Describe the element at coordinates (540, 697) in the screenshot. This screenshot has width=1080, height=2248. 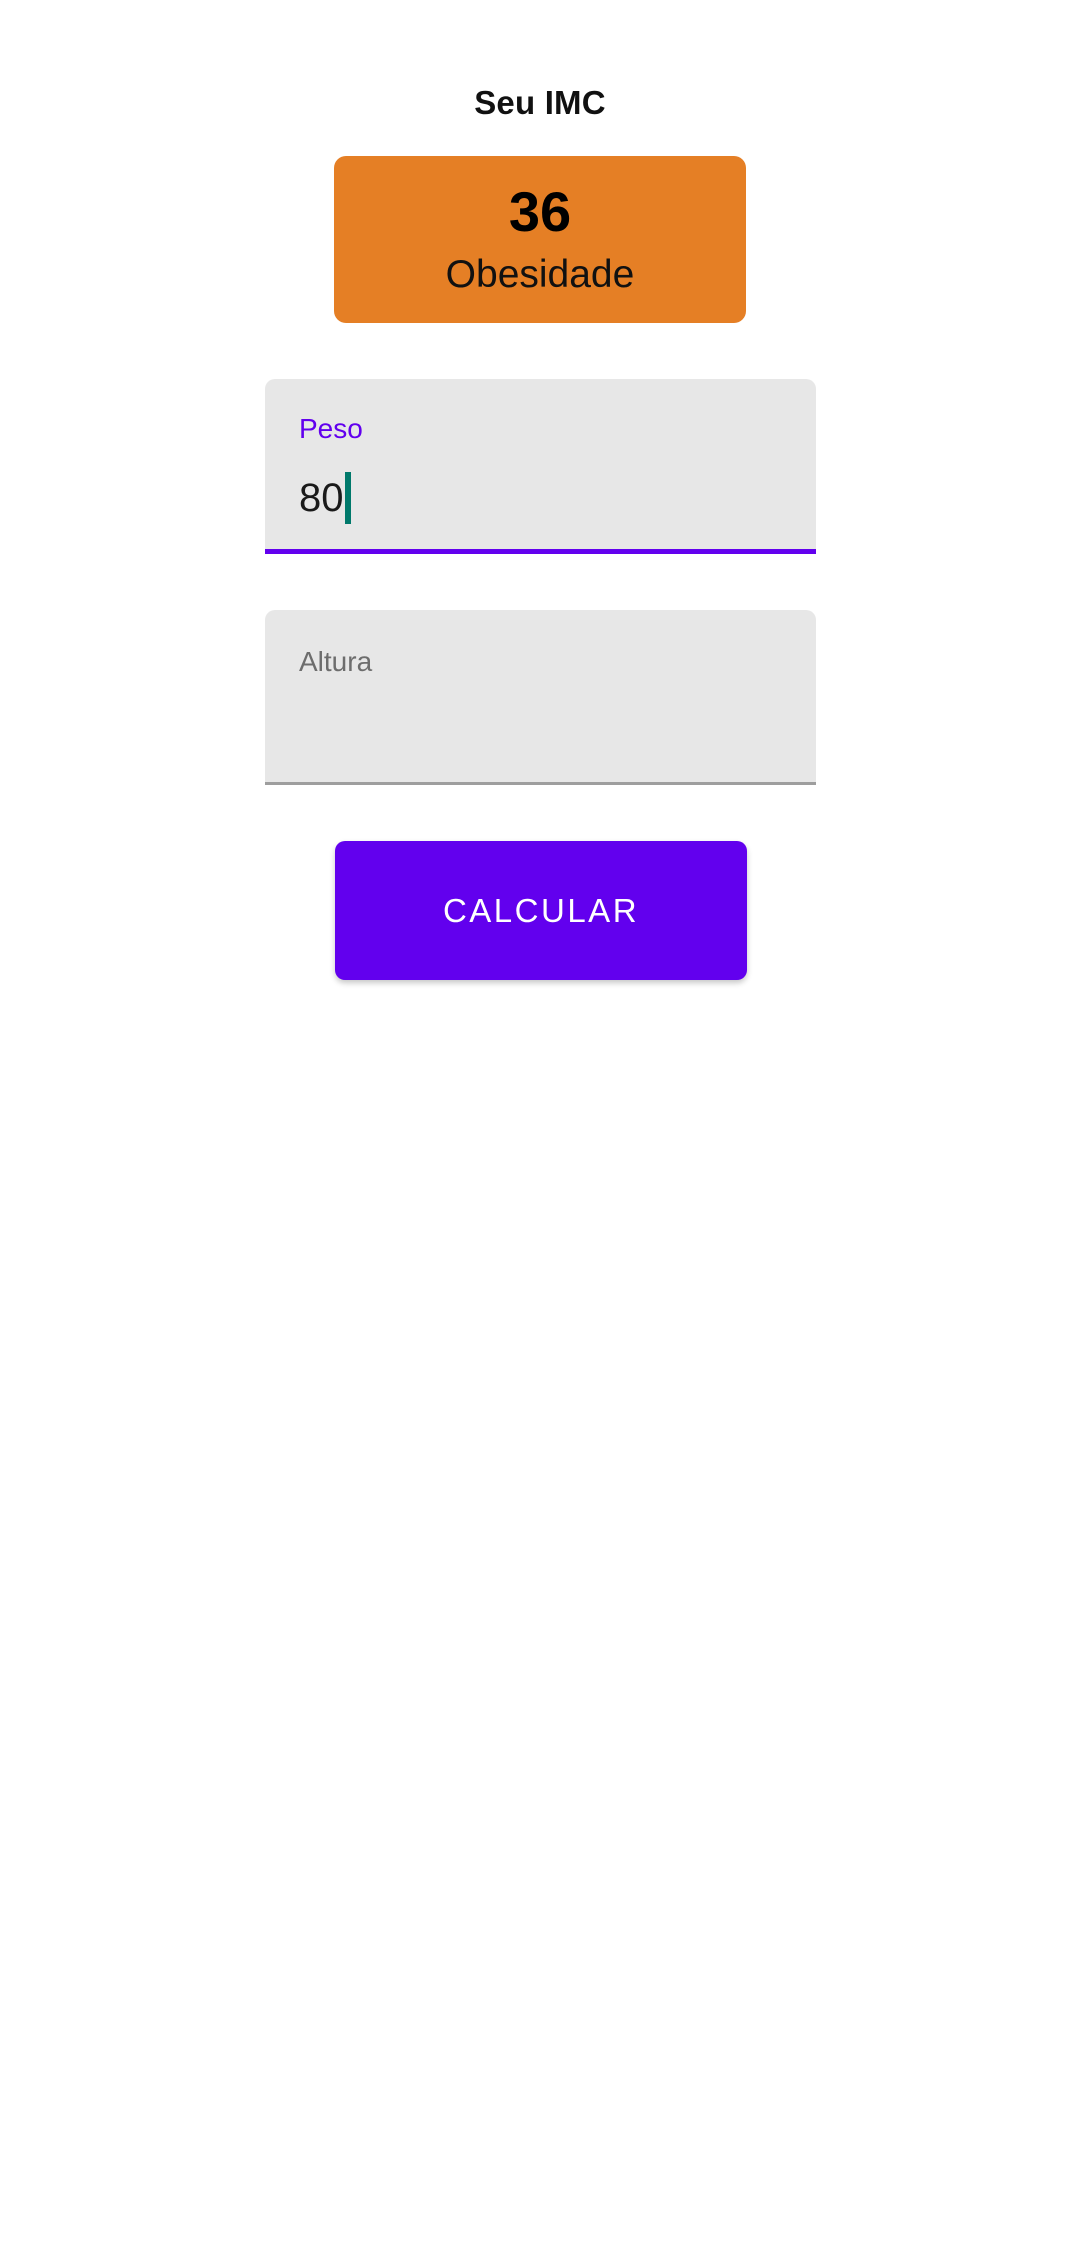
I see `height-field: Altura` at that location.